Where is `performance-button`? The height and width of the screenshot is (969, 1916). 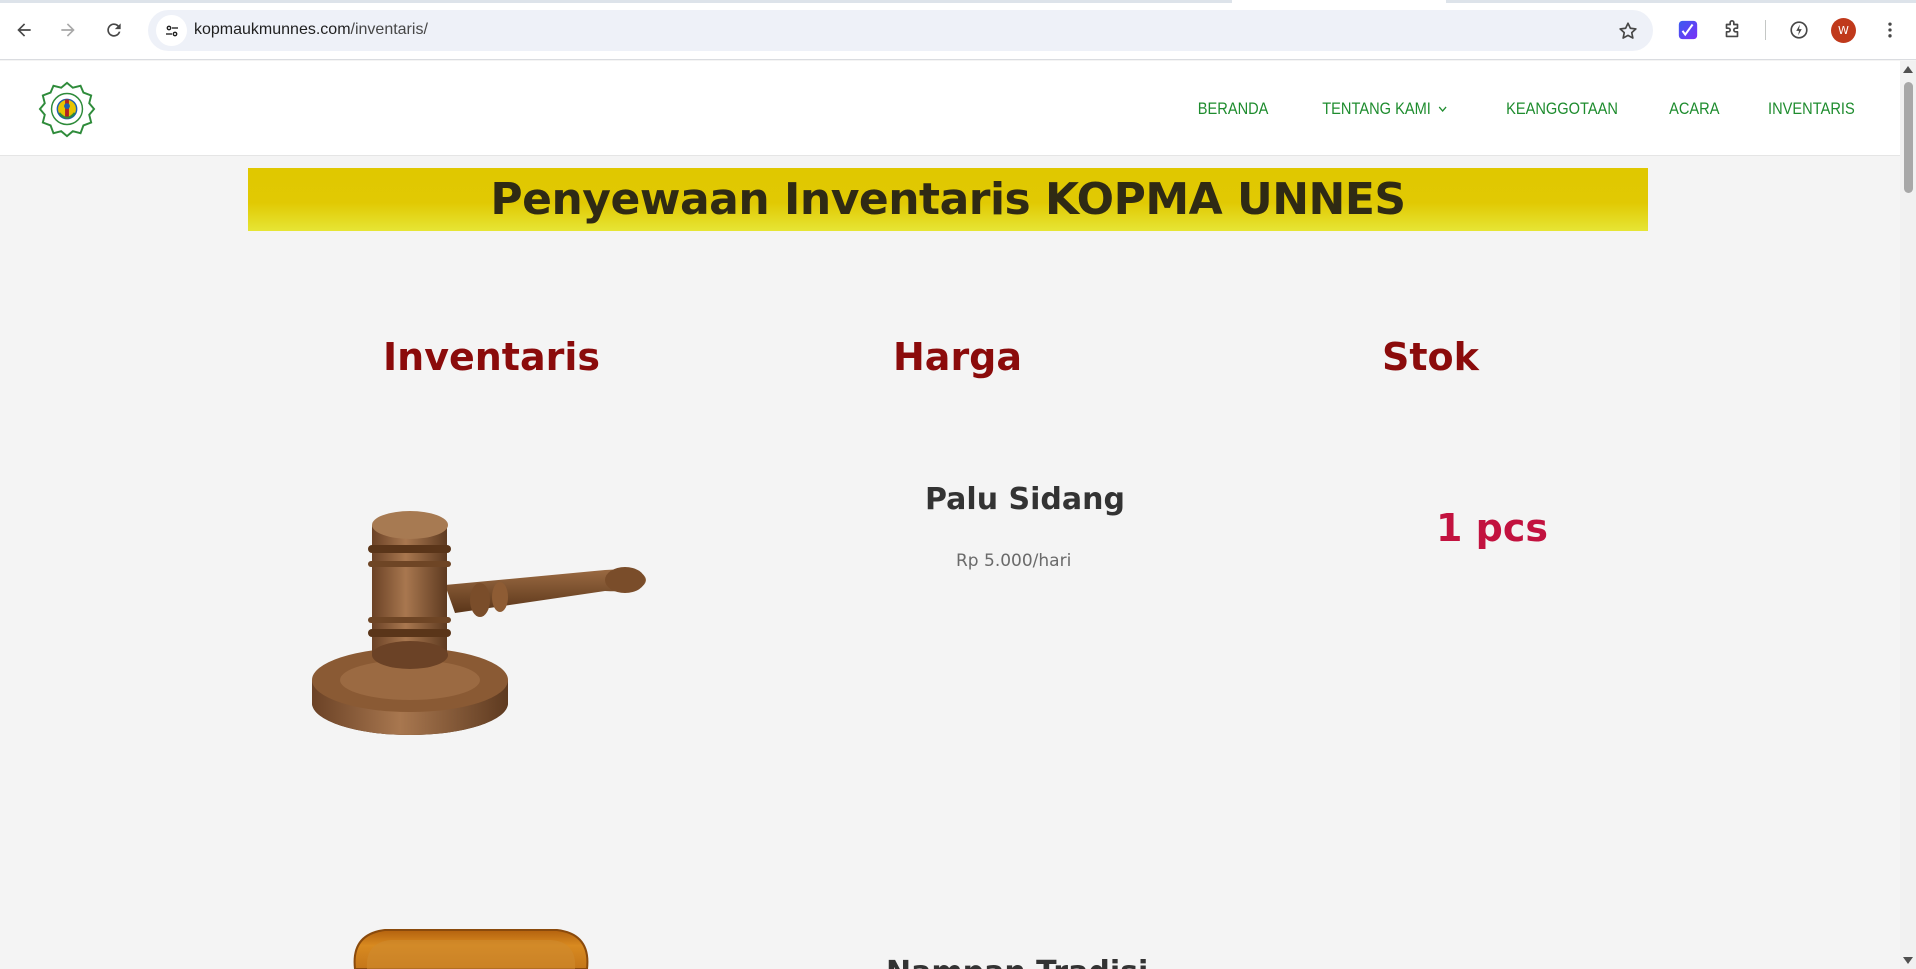 performance-button is located at coordinates (1799, 30).